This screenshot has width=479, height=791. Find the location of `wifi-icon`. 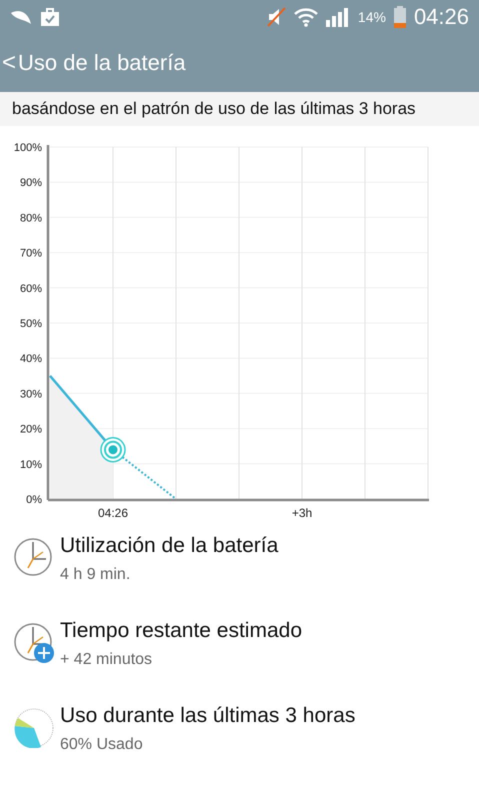

wifi-icon is located at coordinates (306, 17).